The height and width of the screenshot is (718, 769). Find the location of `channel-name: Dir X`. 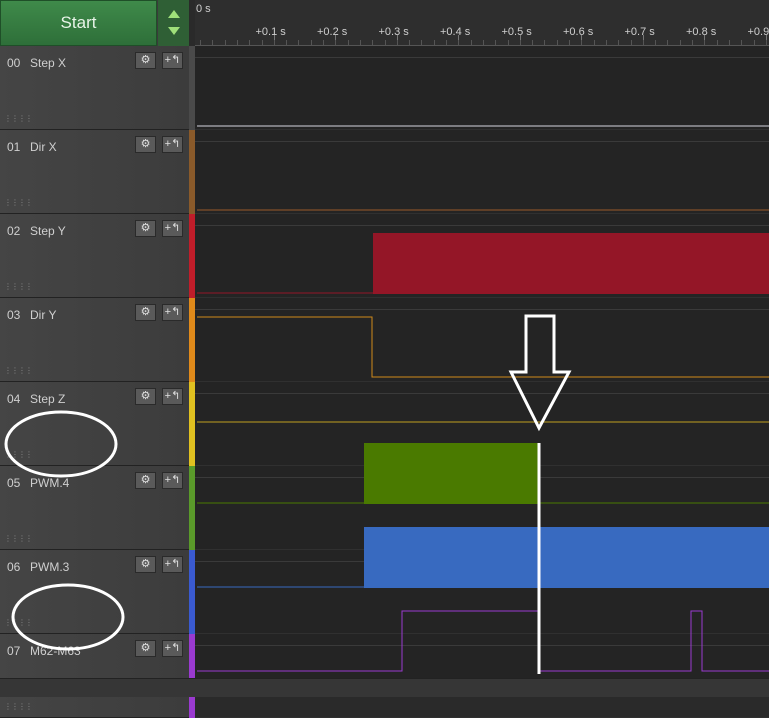

channel-name: Dir X is located at coordinates (43, 147).